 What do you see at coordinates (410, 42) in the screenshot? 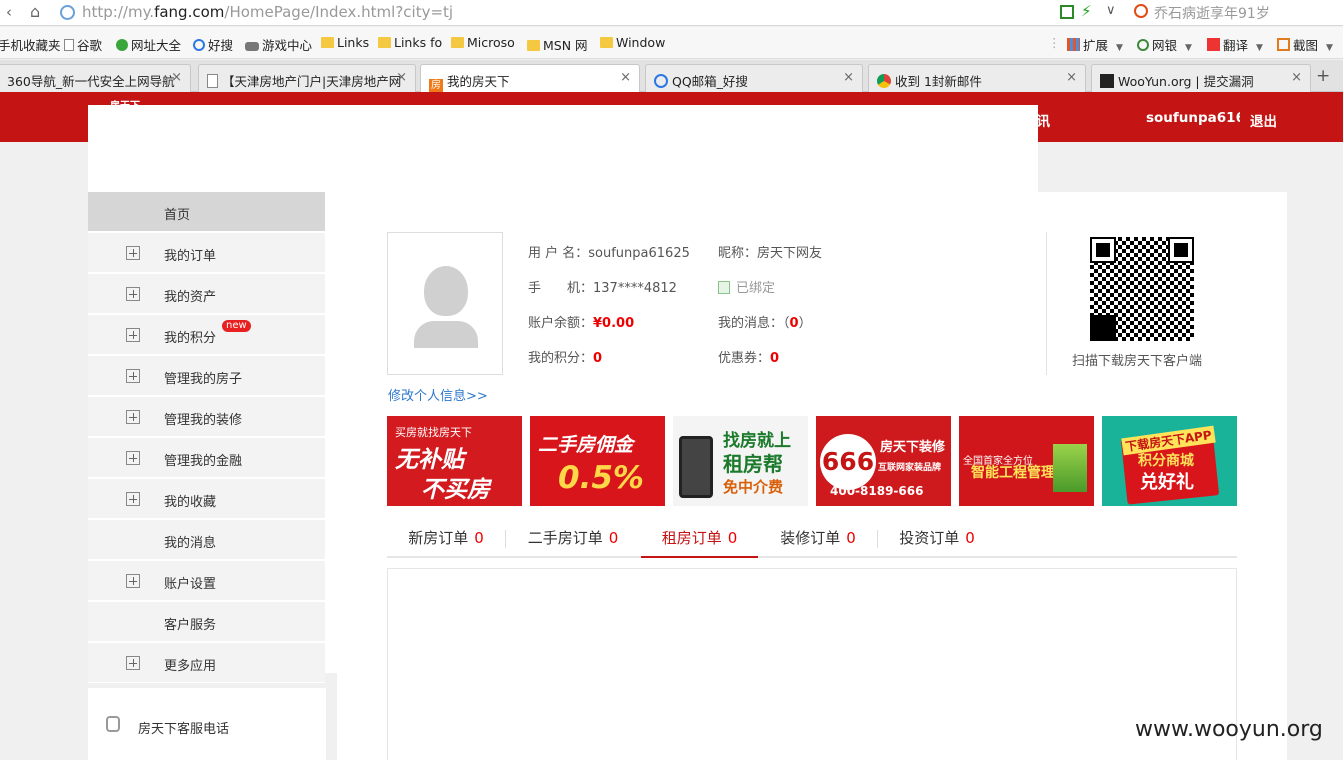
I see `bookmark-links-for: Links fo` at bounding box center [410, 42].